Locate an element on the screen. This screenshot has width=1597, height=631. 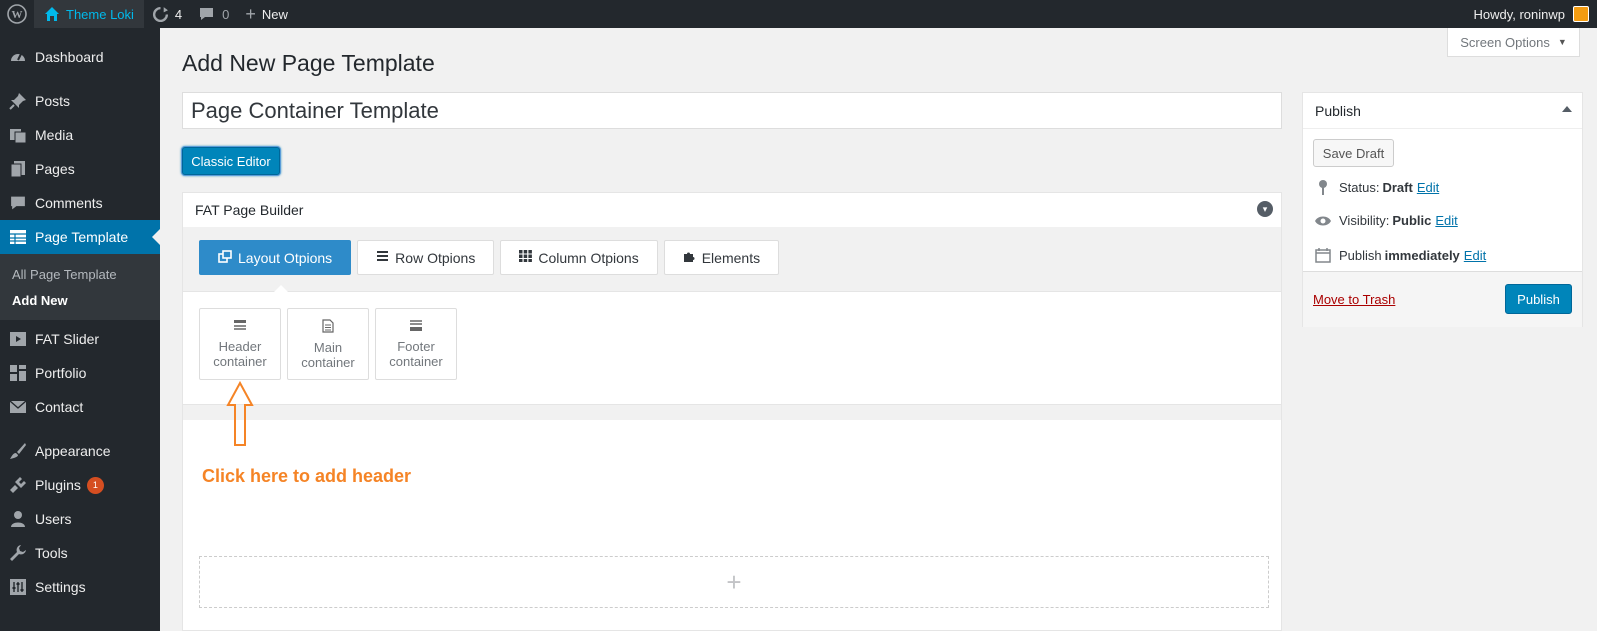
comments-link: 0 is located at coordinates (213, 14).